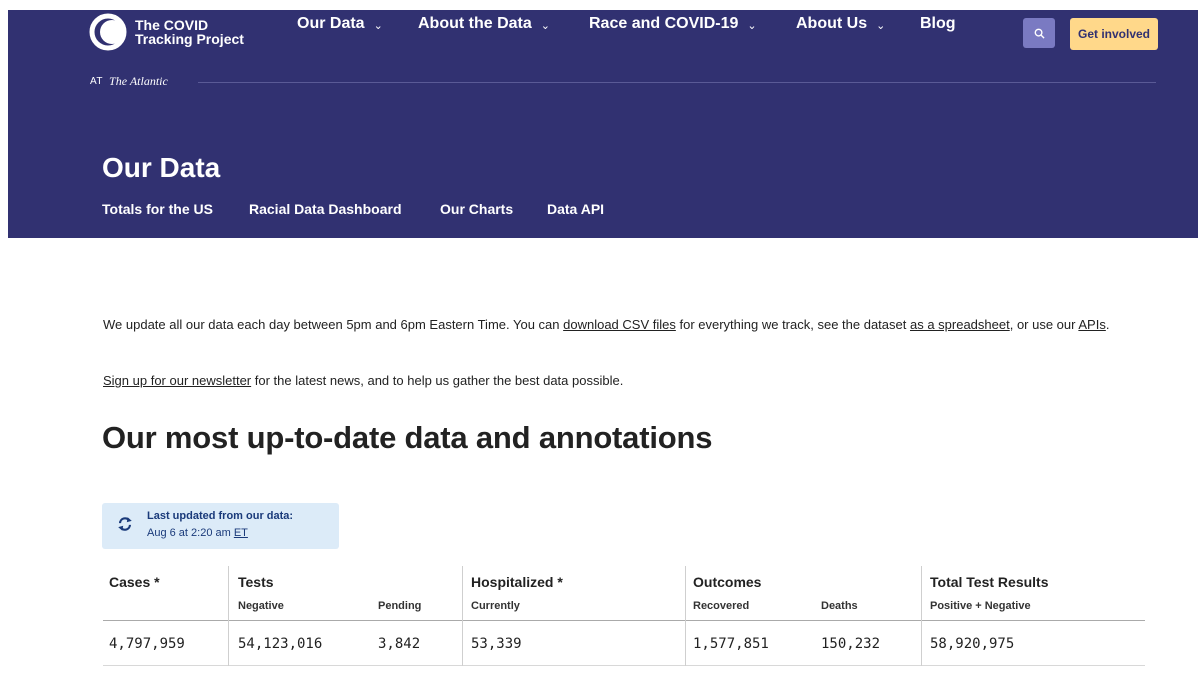  I want to click on newsletter-link: Sign up for our newsletter, so click(177, 380).